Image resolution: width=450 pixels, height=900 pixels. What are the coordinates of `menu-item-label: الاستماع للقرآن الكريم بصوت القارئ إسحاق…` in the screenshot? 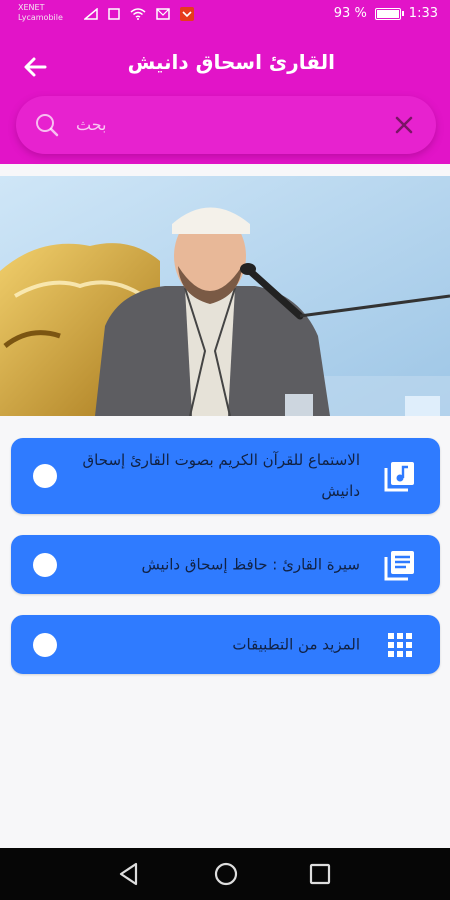 It's located at (221, 475).